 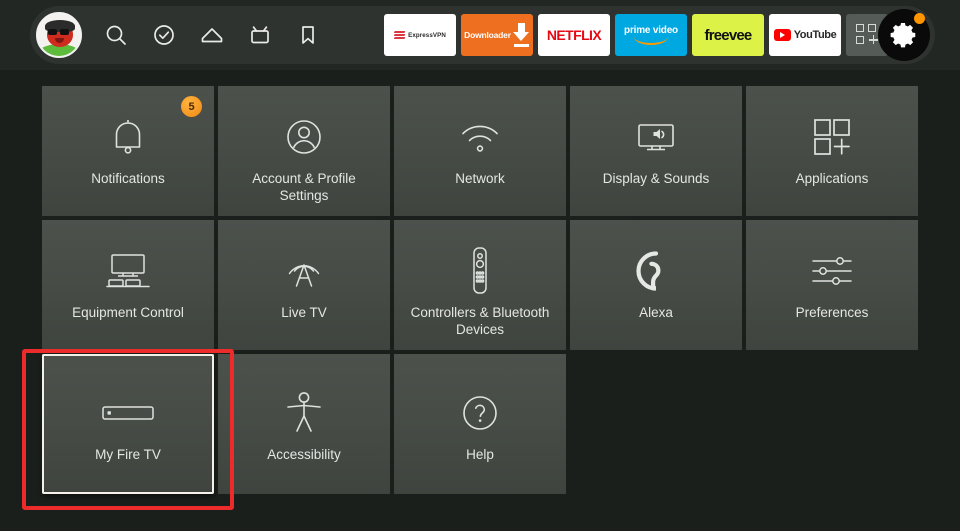 What do you see at coordinates (128, 312) in the screenshot?
I see `settings-tile-label: Equipment Control` at bounding box center [128, 312].